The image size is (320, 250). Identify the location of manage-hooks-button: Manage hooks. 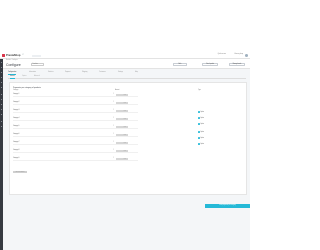
(237, 64).